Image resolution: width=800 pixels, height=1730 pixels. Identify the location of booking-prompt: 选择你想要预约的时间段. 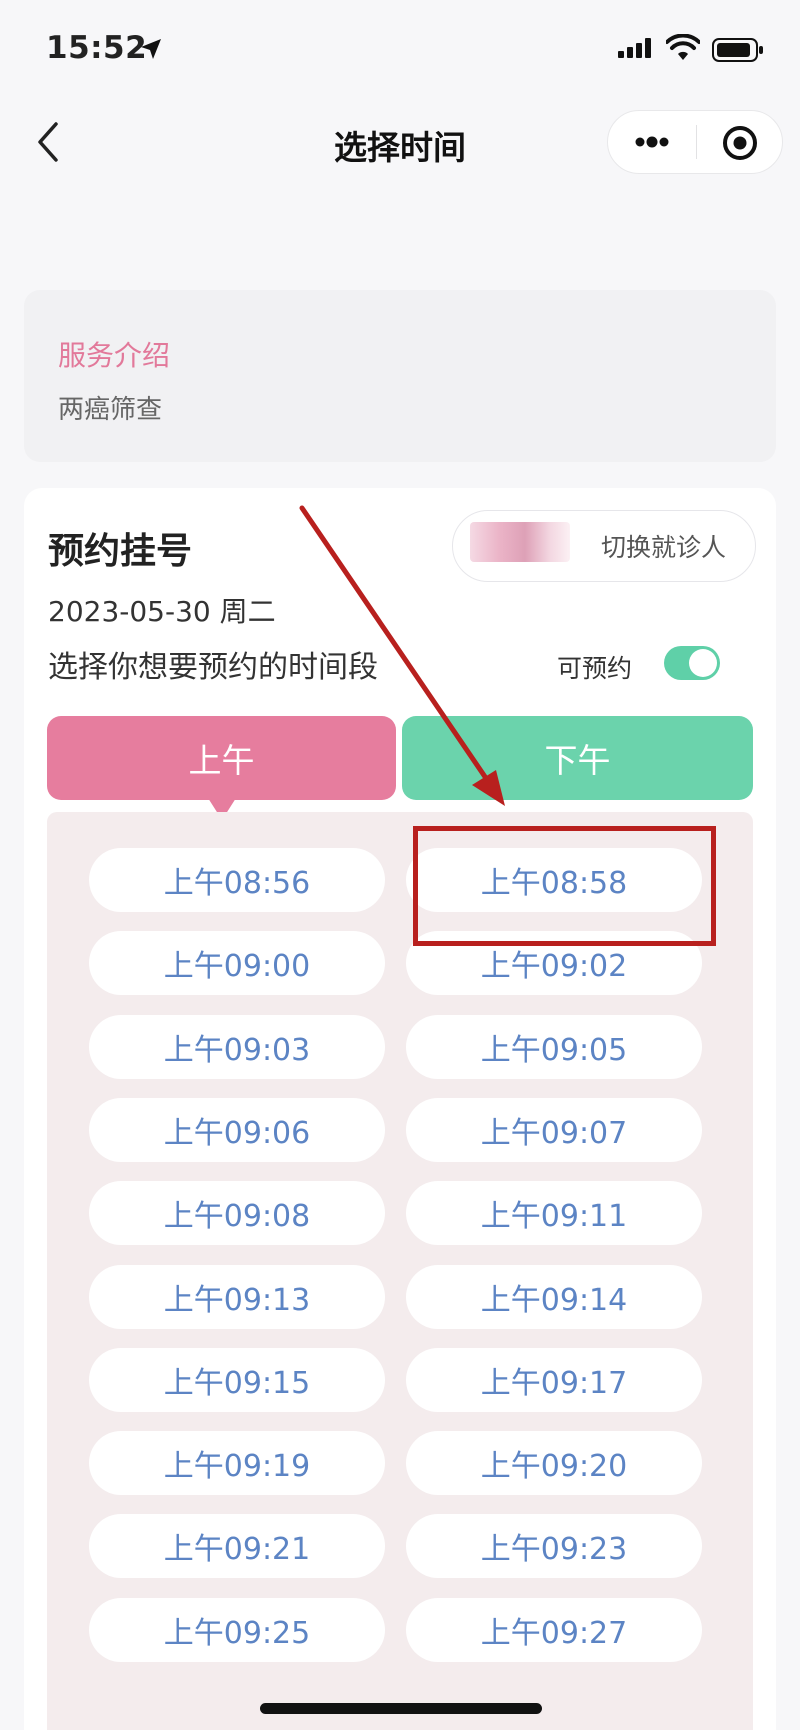
(213, 667).